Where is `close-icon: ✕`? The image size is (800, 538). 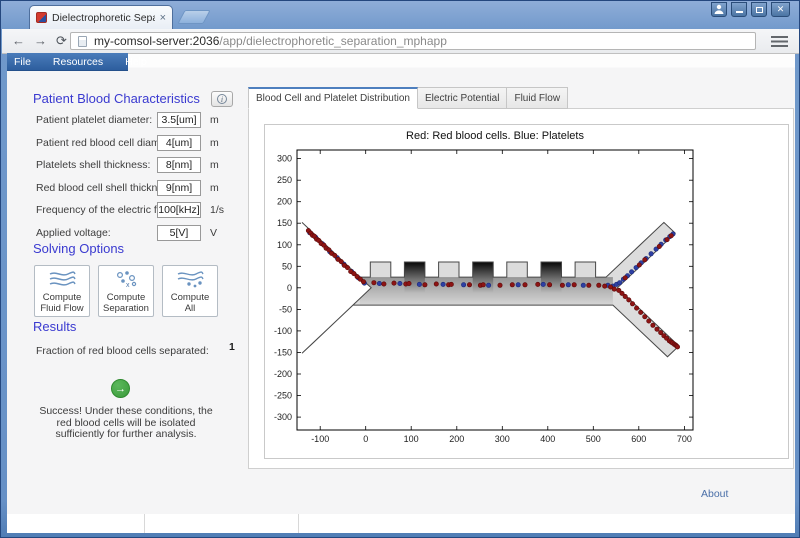 close-icon: ✕ is located at coordinates (780, 9).